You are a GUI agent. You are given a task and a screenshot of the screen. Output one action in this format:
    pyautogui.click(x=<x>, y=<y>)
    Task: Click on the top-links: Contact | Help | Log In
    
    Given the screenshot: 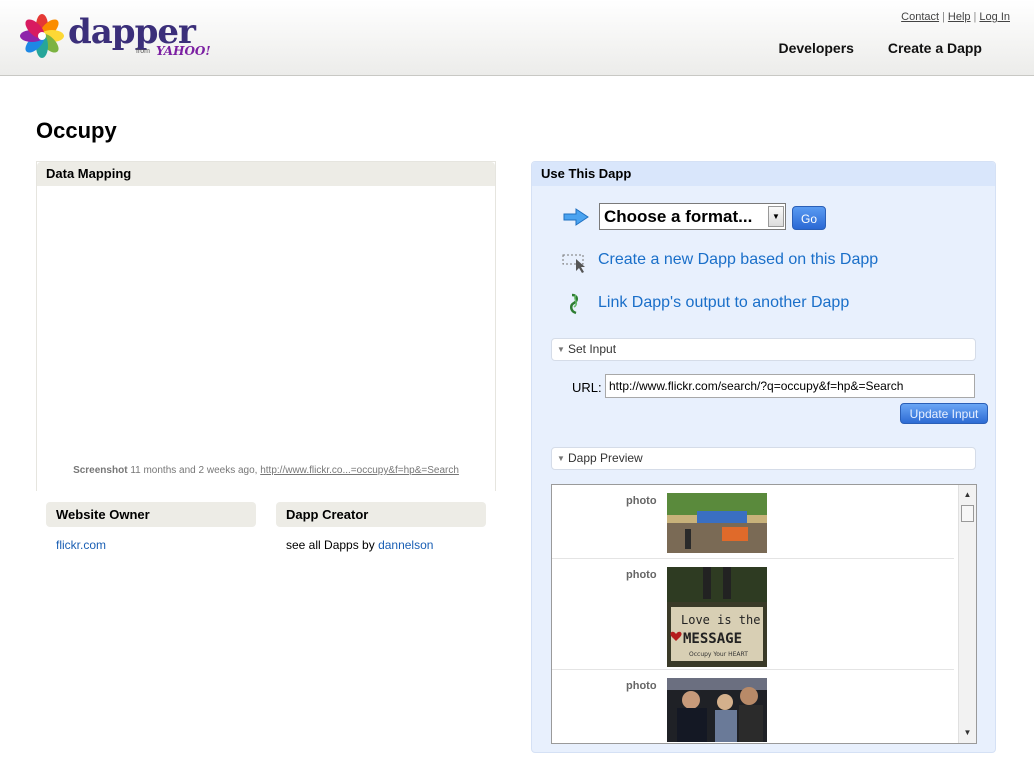 What is the action you would take?
    pyautogui.click(x=955, y=17)
    